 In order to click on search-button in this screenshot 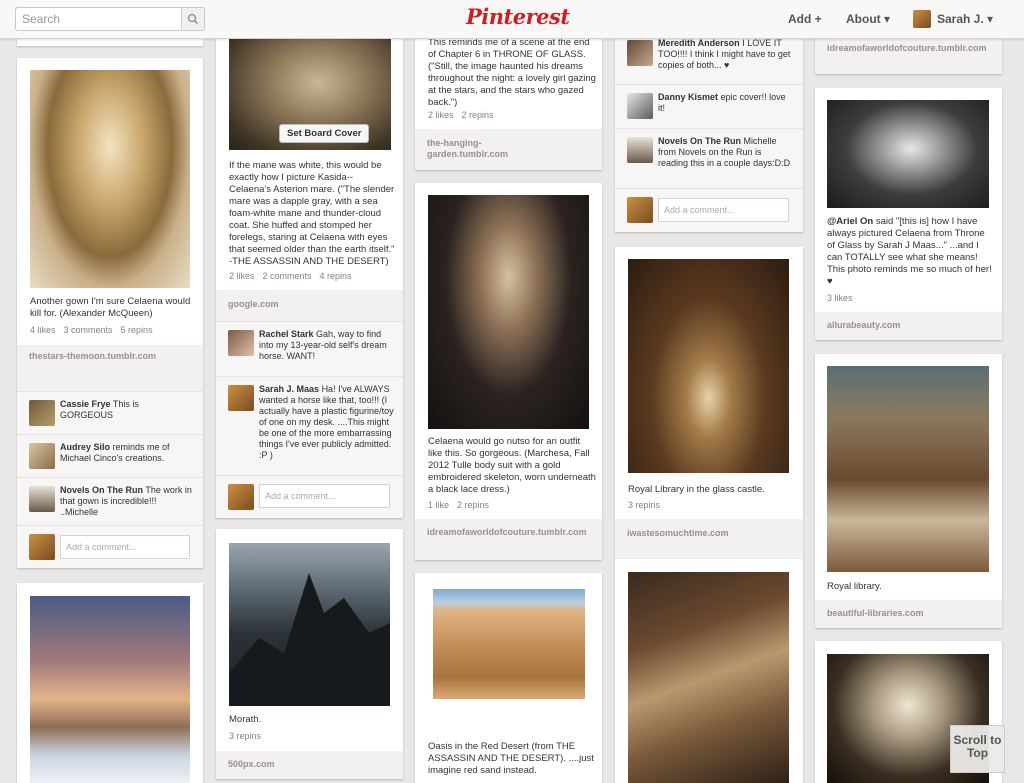, I will do `click(192, 19)`.